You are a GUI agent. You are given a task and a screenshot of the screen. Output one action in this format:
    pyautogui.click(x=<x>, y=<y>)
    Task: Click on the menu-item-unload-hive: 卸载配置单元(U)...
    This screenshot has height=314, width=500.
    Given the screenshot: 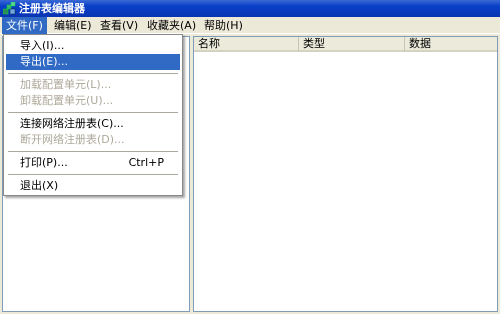 What is the action you would take?
    pyautogui.click(x=93, y=101)
    